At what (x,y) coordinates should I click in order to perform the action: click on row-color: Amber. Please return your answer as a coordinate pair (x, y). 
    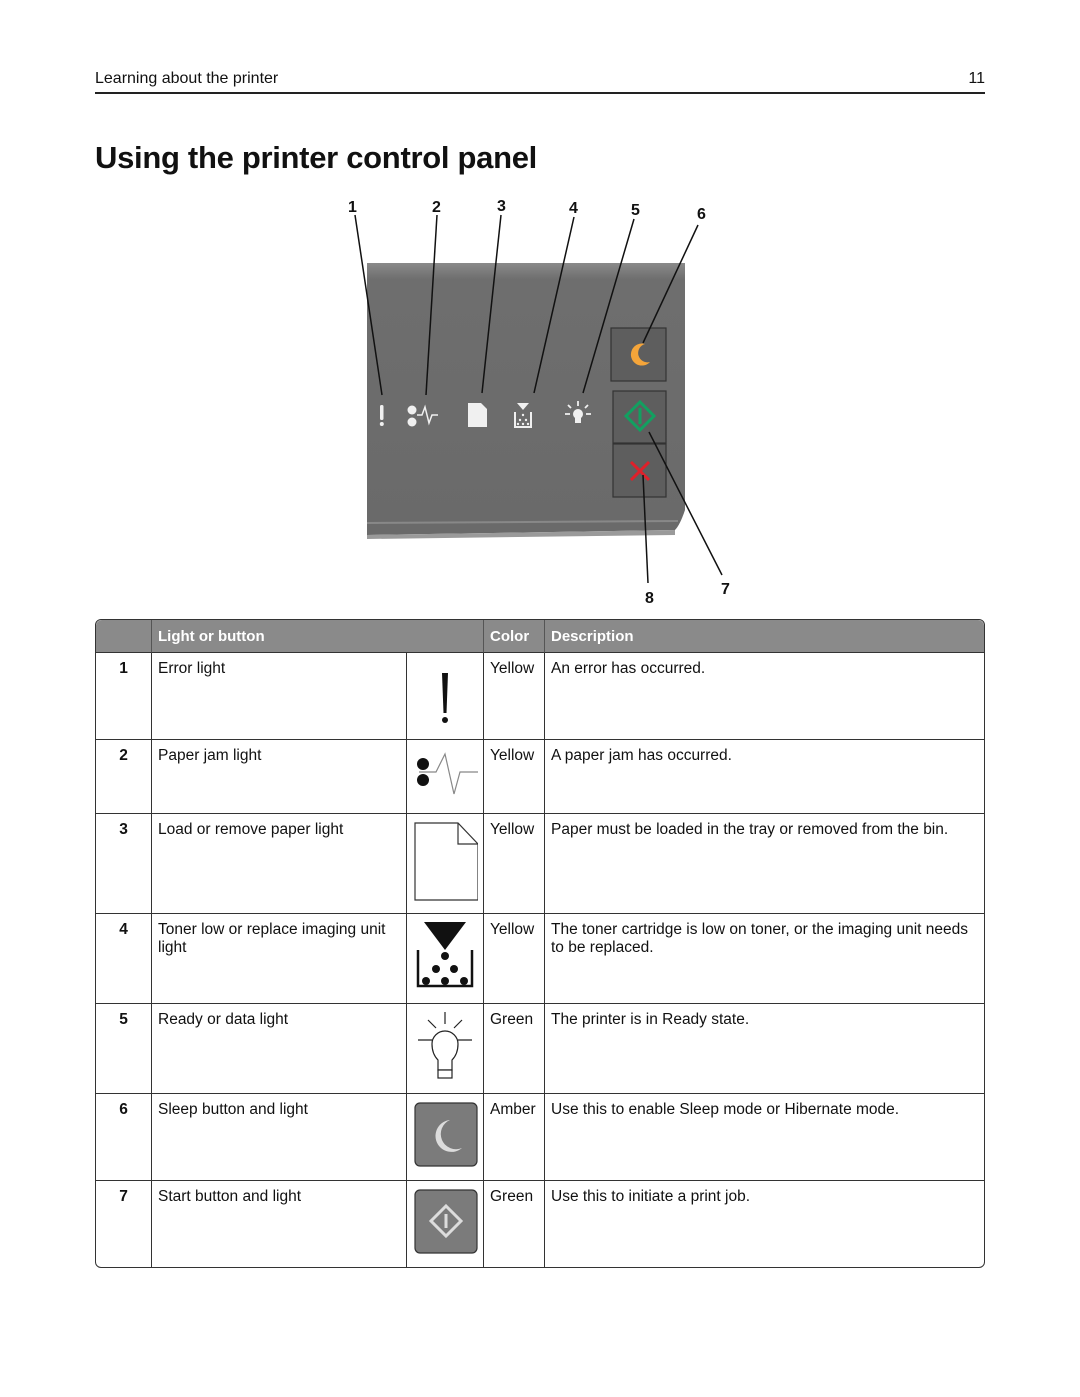
    Looking at the image, I should click on (514, 1137).